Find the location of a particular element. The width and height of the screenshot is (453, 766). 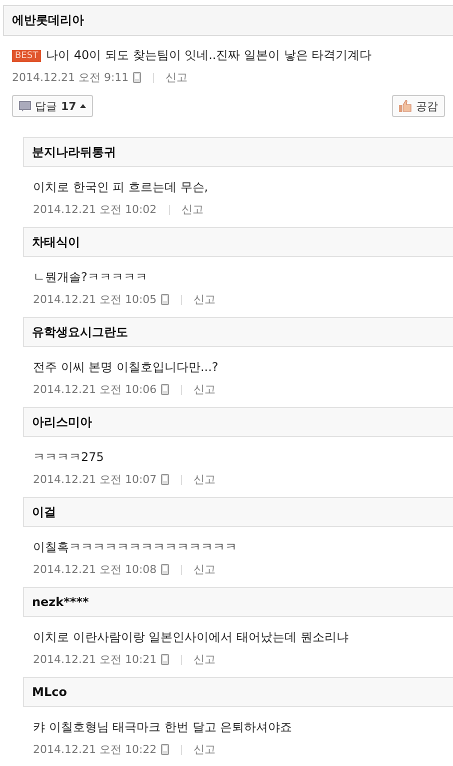

author-name: 유학생요시그란도 is located at coordinates (80, 332).